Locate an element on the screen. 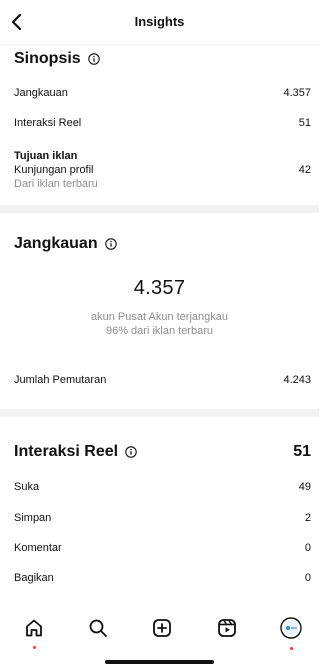  jangkauan-title: Jangkauan is located at coordinates (65, 244).